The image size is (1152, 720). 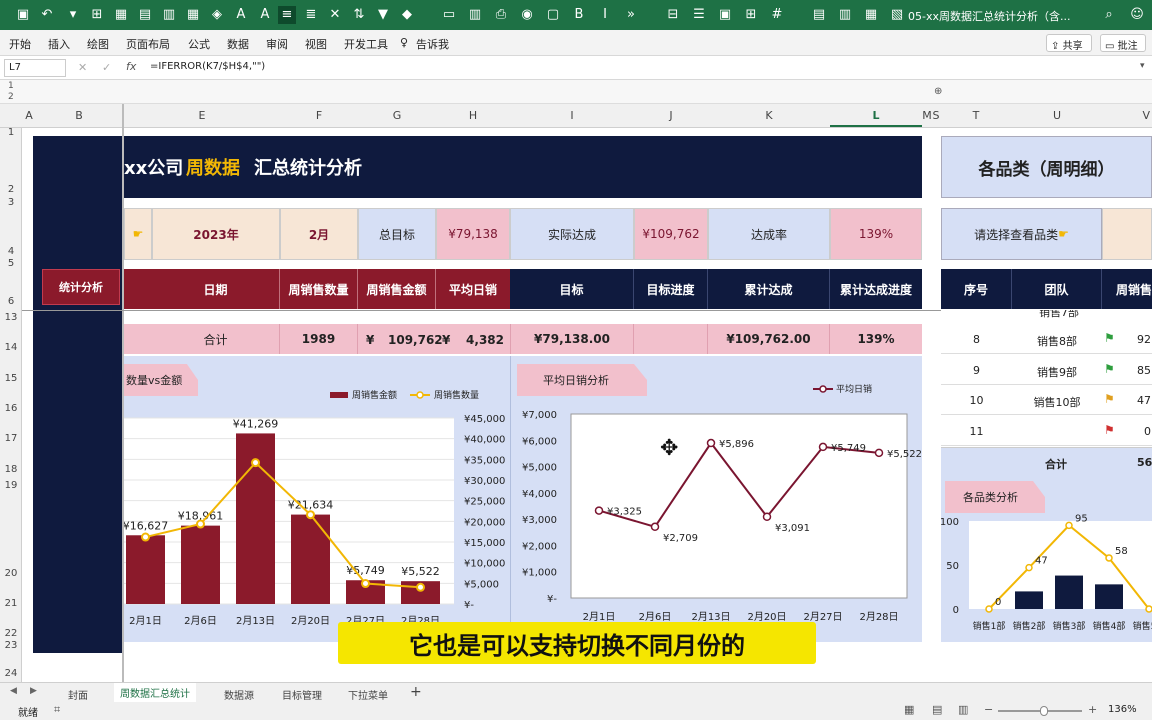 I want to click on row-header: 23, so click(x=11, y=645).